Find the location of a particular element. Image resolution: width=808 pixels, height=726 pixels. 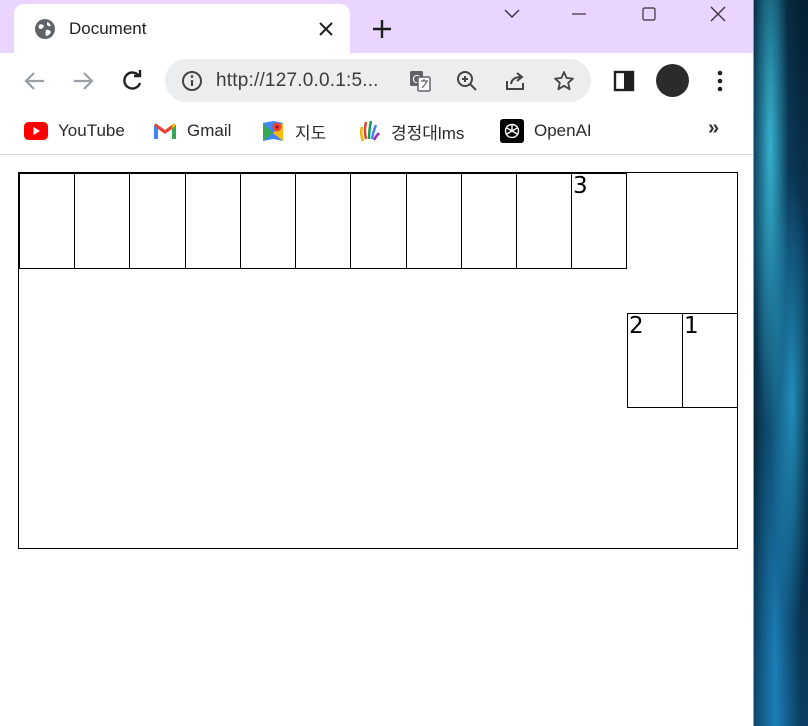

chevron-down-icon is located at coordinates (512, 14).